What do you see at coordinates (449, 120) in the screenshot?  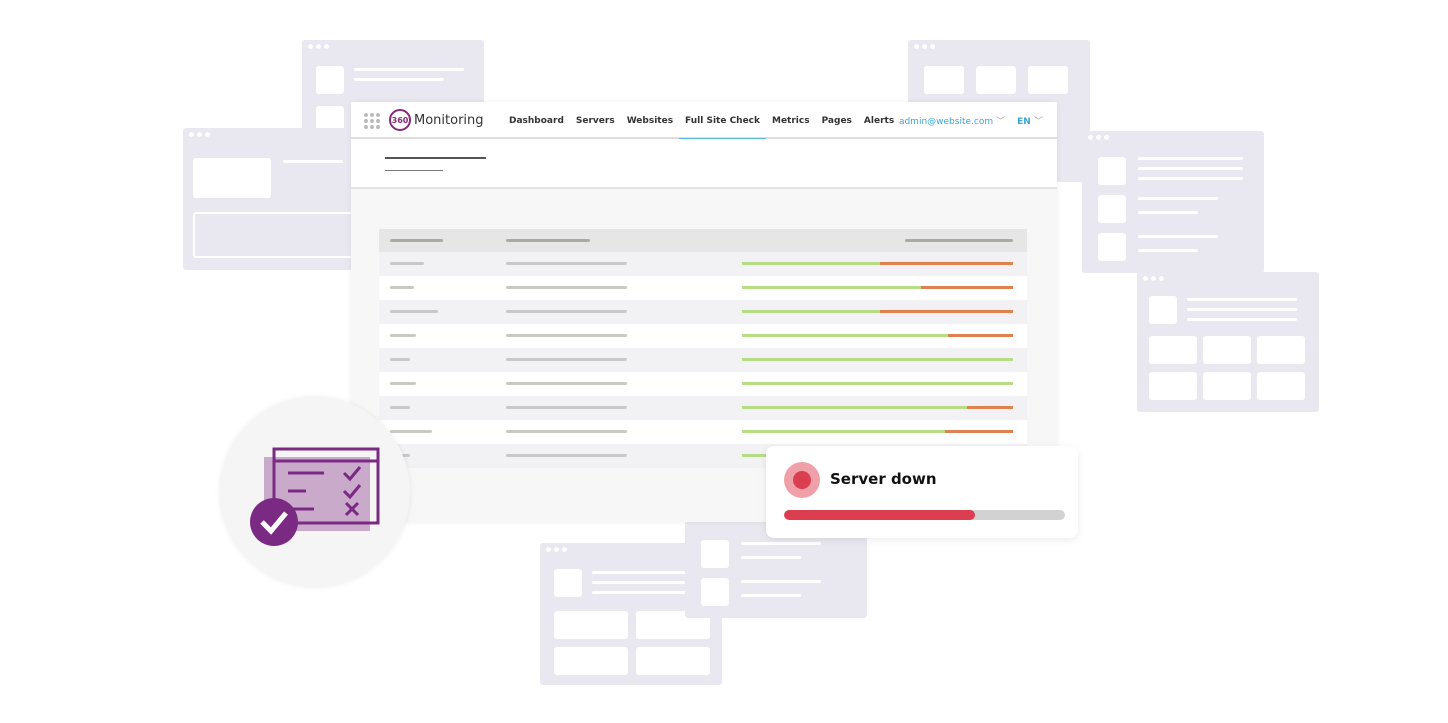 I see `logo-text: Monitoring` at bounding box center [449, 120].